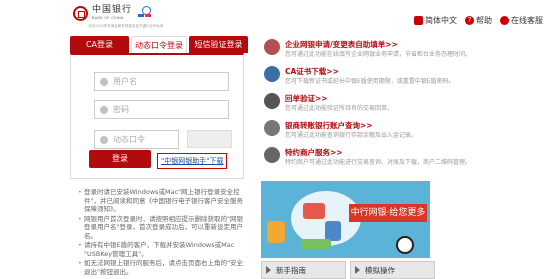  What do you see at coordinates (120, 159) in the screenshot?
I see `login-button: 登录` at bounding box center [120, 159].